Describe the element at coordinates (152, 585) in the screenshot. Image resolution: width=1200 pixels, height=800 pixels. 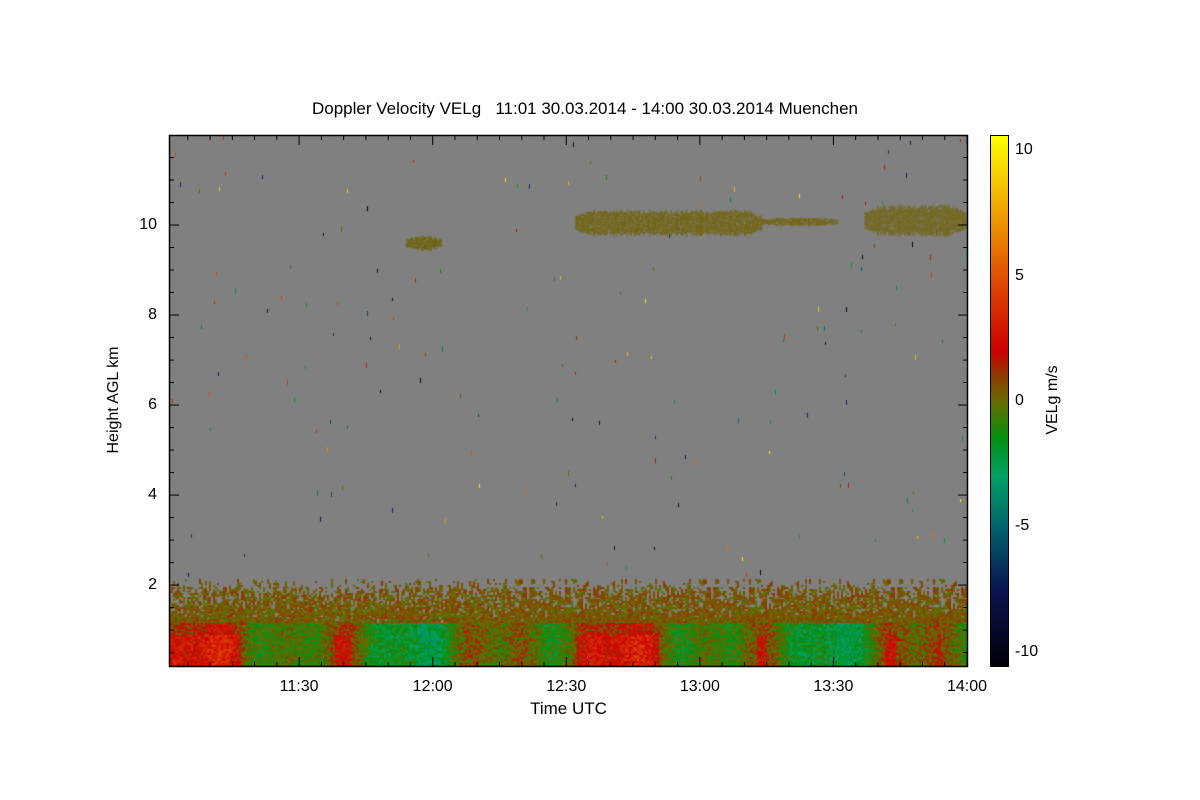
I see `y-tick-label: 2` at that location.